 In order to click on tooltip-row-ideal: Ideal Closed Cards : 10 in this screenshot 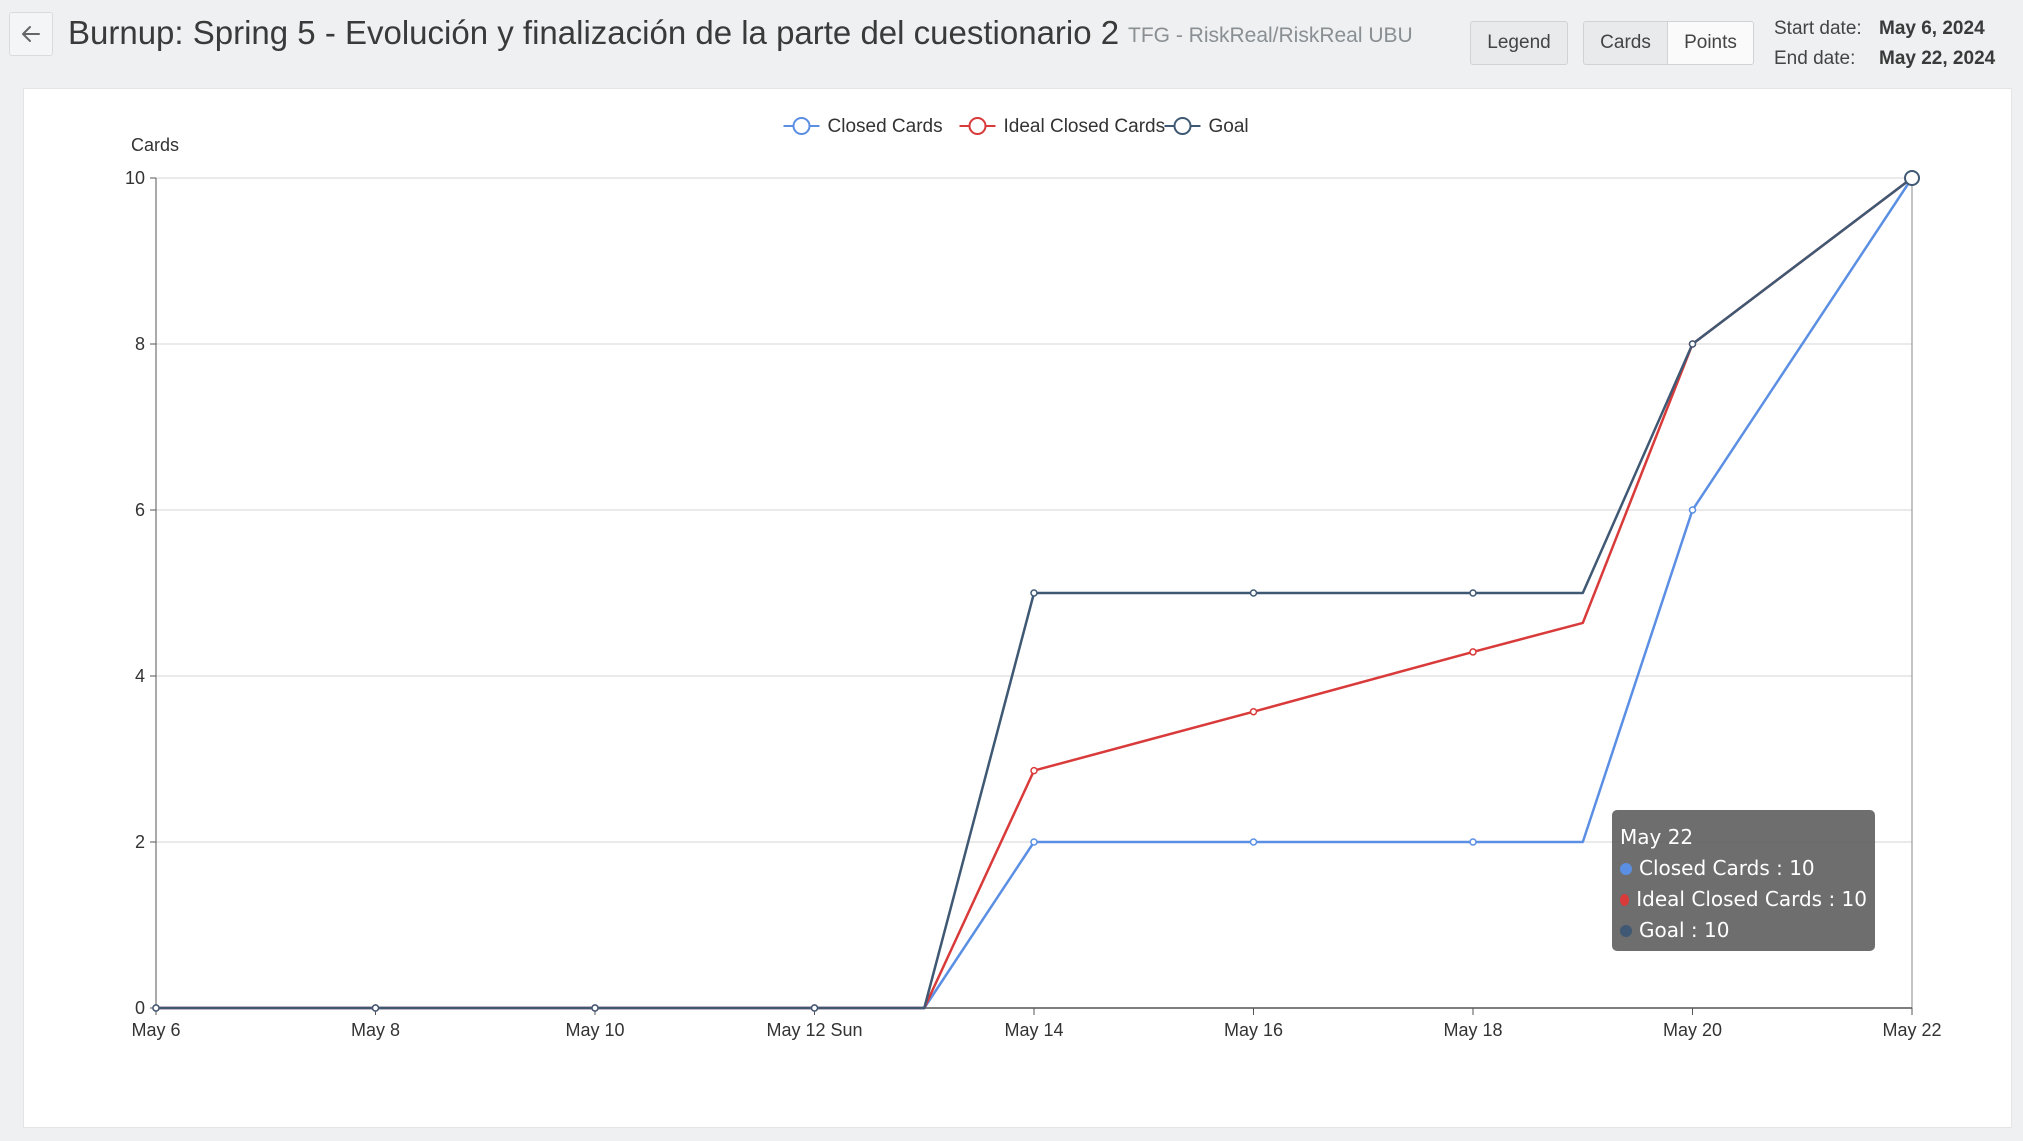, I will do `click(1743, 899)`.